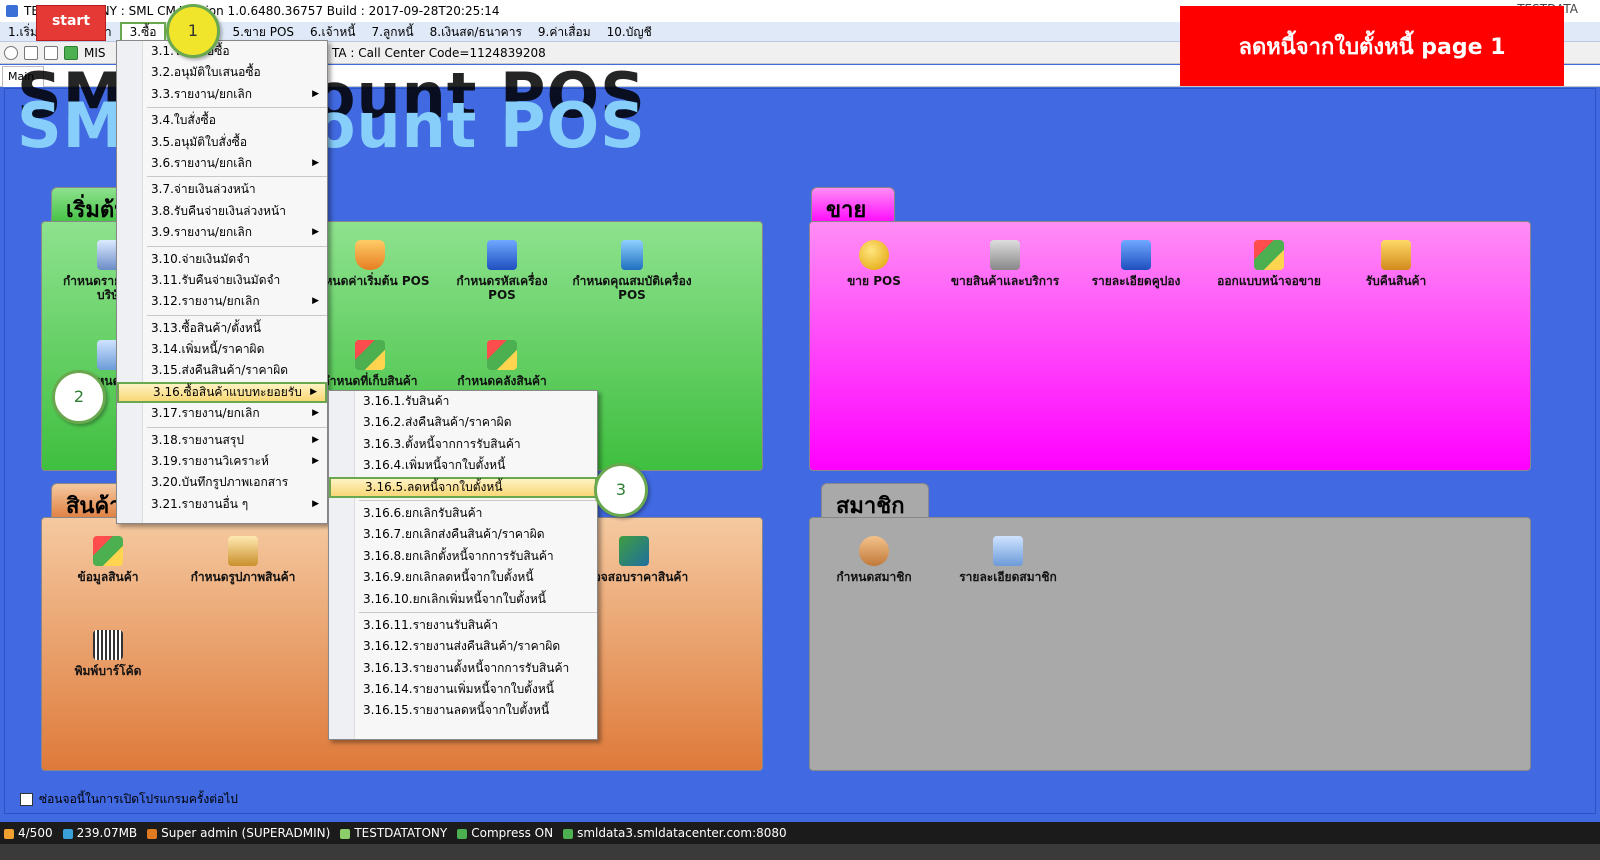 This screenshot has width=1600, height=860. What do you see at coordinates (108, 654) in the screenshot?
I see `tile-print-barcode: พิมพ์บาร์โค้ด` at bounding box center [108, 654].